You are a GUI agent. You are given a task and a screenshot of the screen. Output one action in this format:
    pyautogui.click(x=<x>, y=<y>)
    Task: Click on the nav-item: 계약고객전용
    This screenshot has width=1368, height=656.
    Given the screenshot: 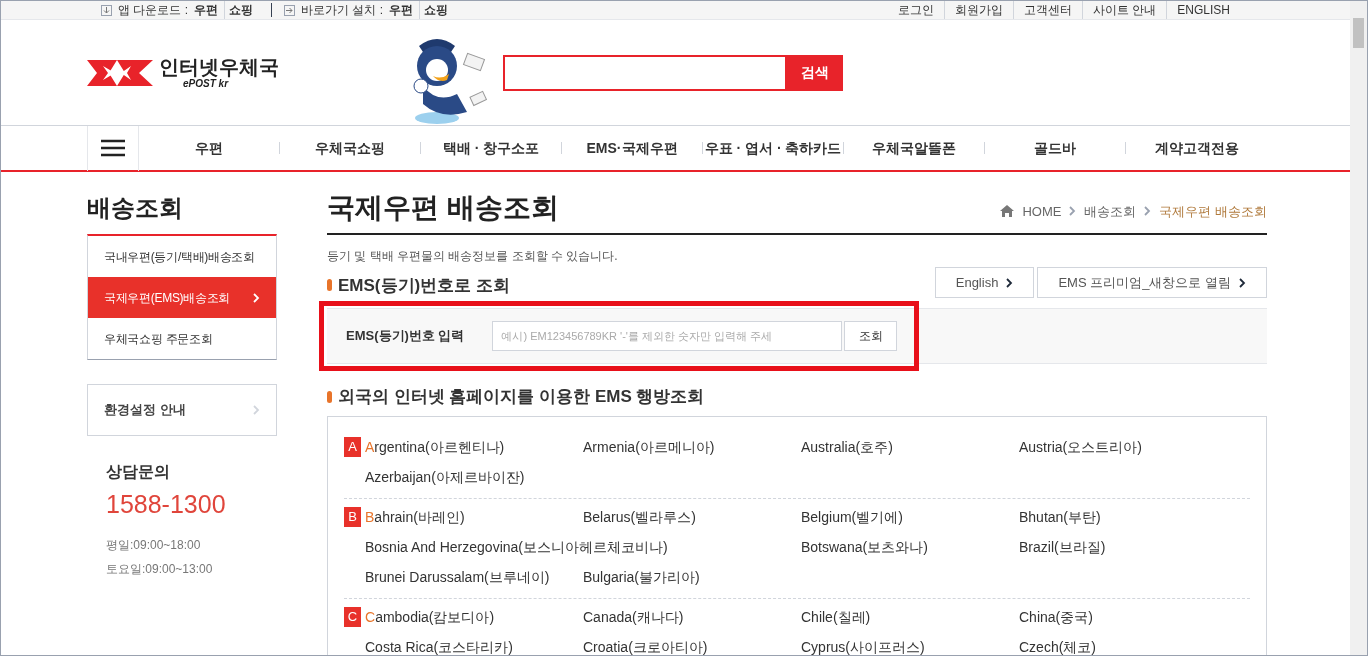 What is the action you would take?
    pyautogui.click(x=1196, y=148)
    